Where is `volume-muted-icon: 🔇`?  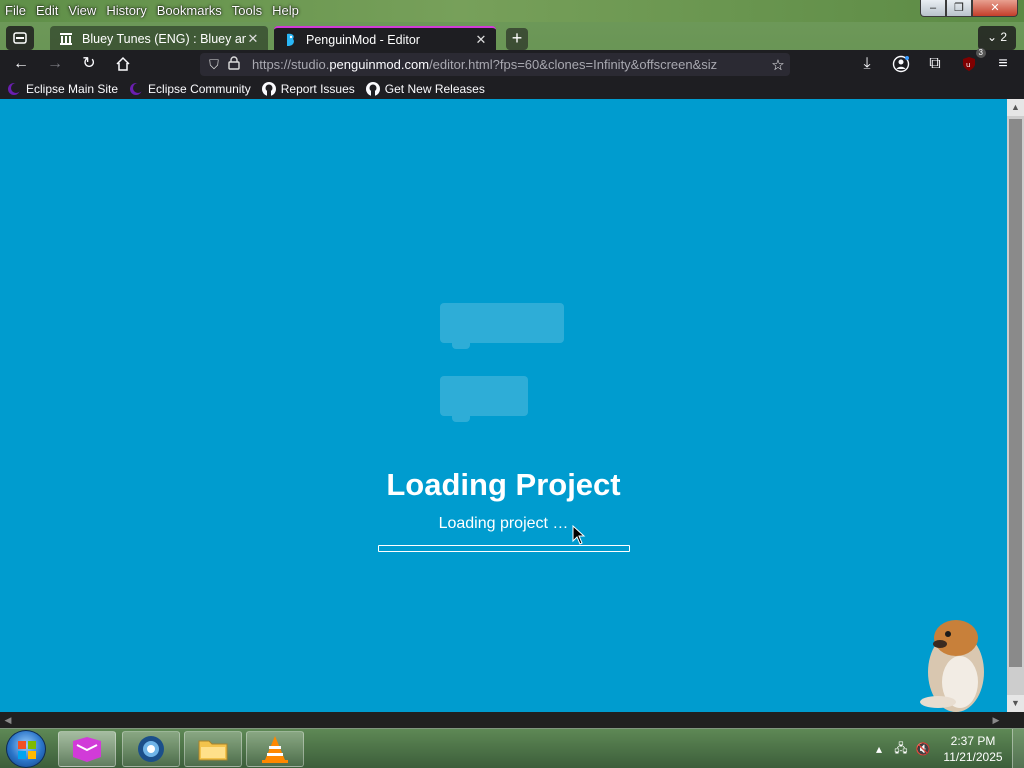 volume-muted-icon: 🔇 is located at coordinates (923, 749).